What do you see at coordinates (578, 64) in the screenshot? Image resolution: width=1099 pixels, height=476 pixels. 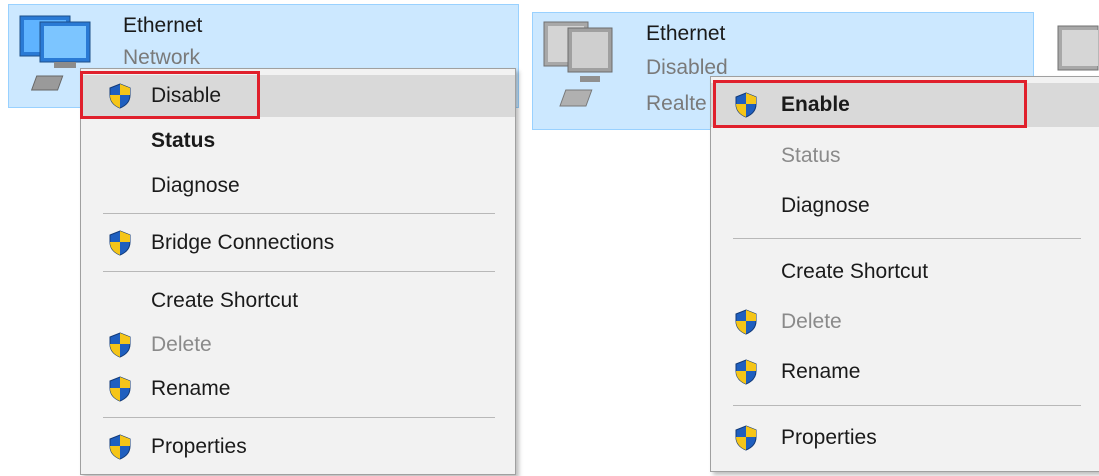 I see `network-adapter-disabled-icon` at bounding box center [578, 64].